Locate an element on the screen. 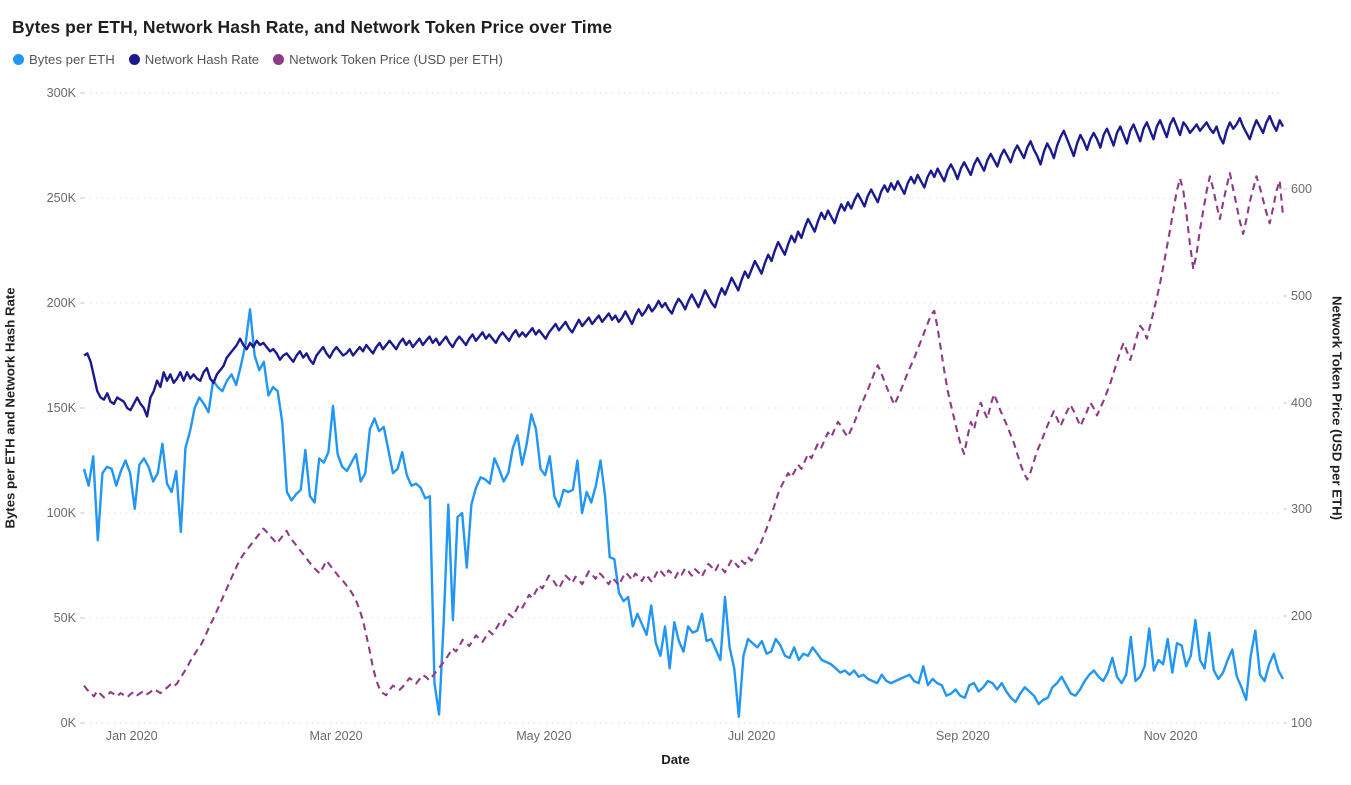 The image size is (1351, 785). y-axis-right-title: Network Token Price (USD per ETH) is located at coordinates (1337, 408).